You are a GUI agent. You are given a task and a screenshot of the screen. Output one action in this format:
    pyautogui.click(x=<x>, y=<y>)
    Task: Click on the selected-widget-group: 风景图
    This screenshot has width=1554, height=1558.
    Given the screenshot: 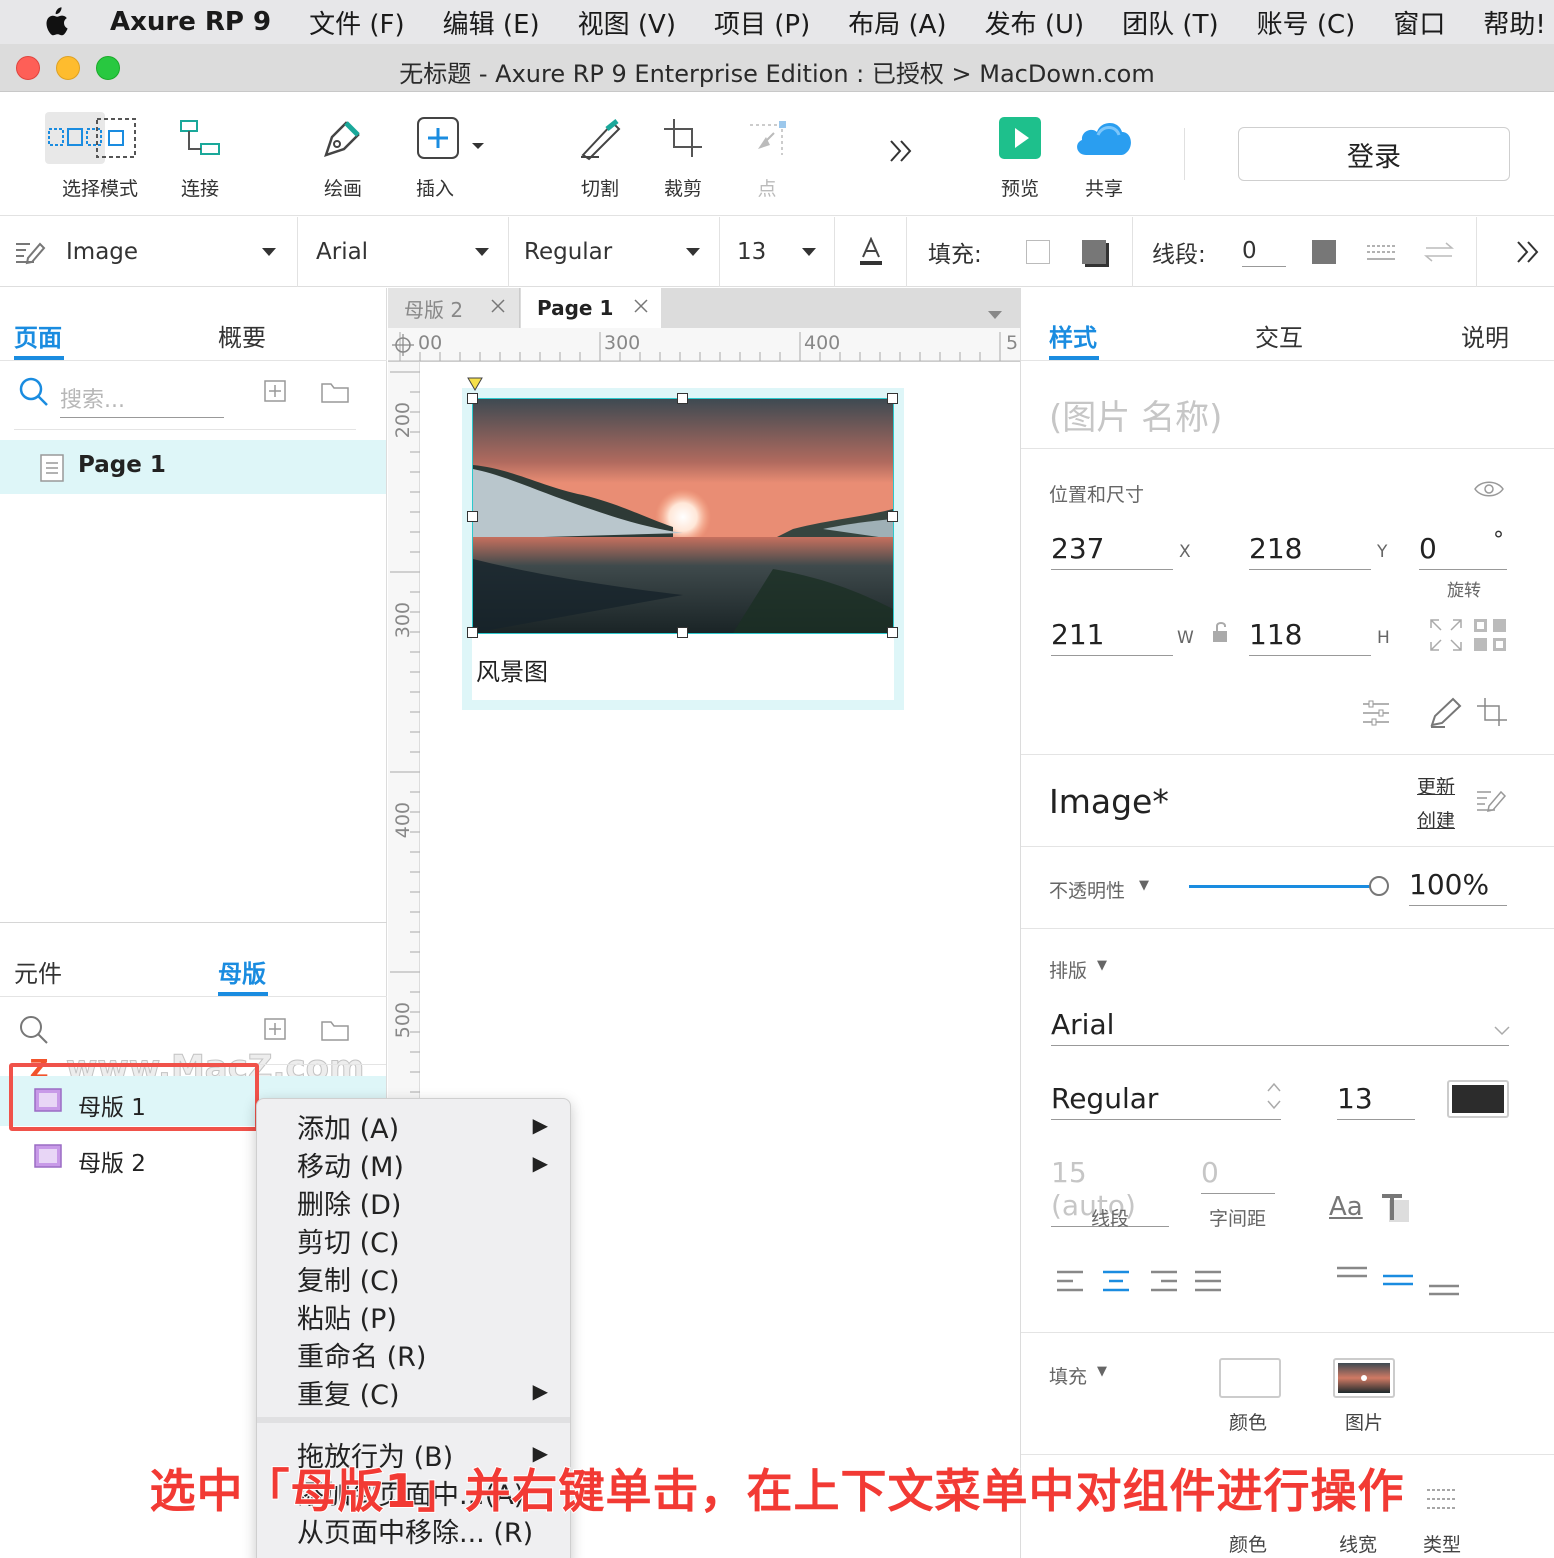 What is the action you would take?
    pyautogui.click(x=683, y=543)
    